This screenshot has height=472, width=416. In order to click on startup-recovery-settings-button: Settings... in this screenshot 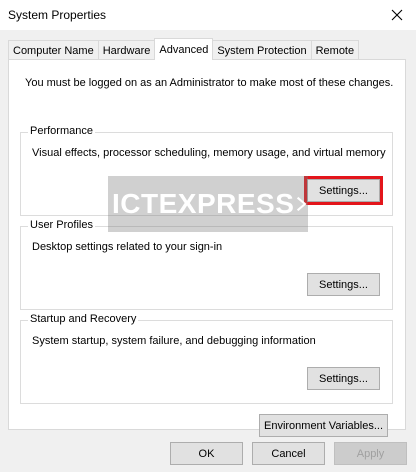, I will do `click(343, 378)`.